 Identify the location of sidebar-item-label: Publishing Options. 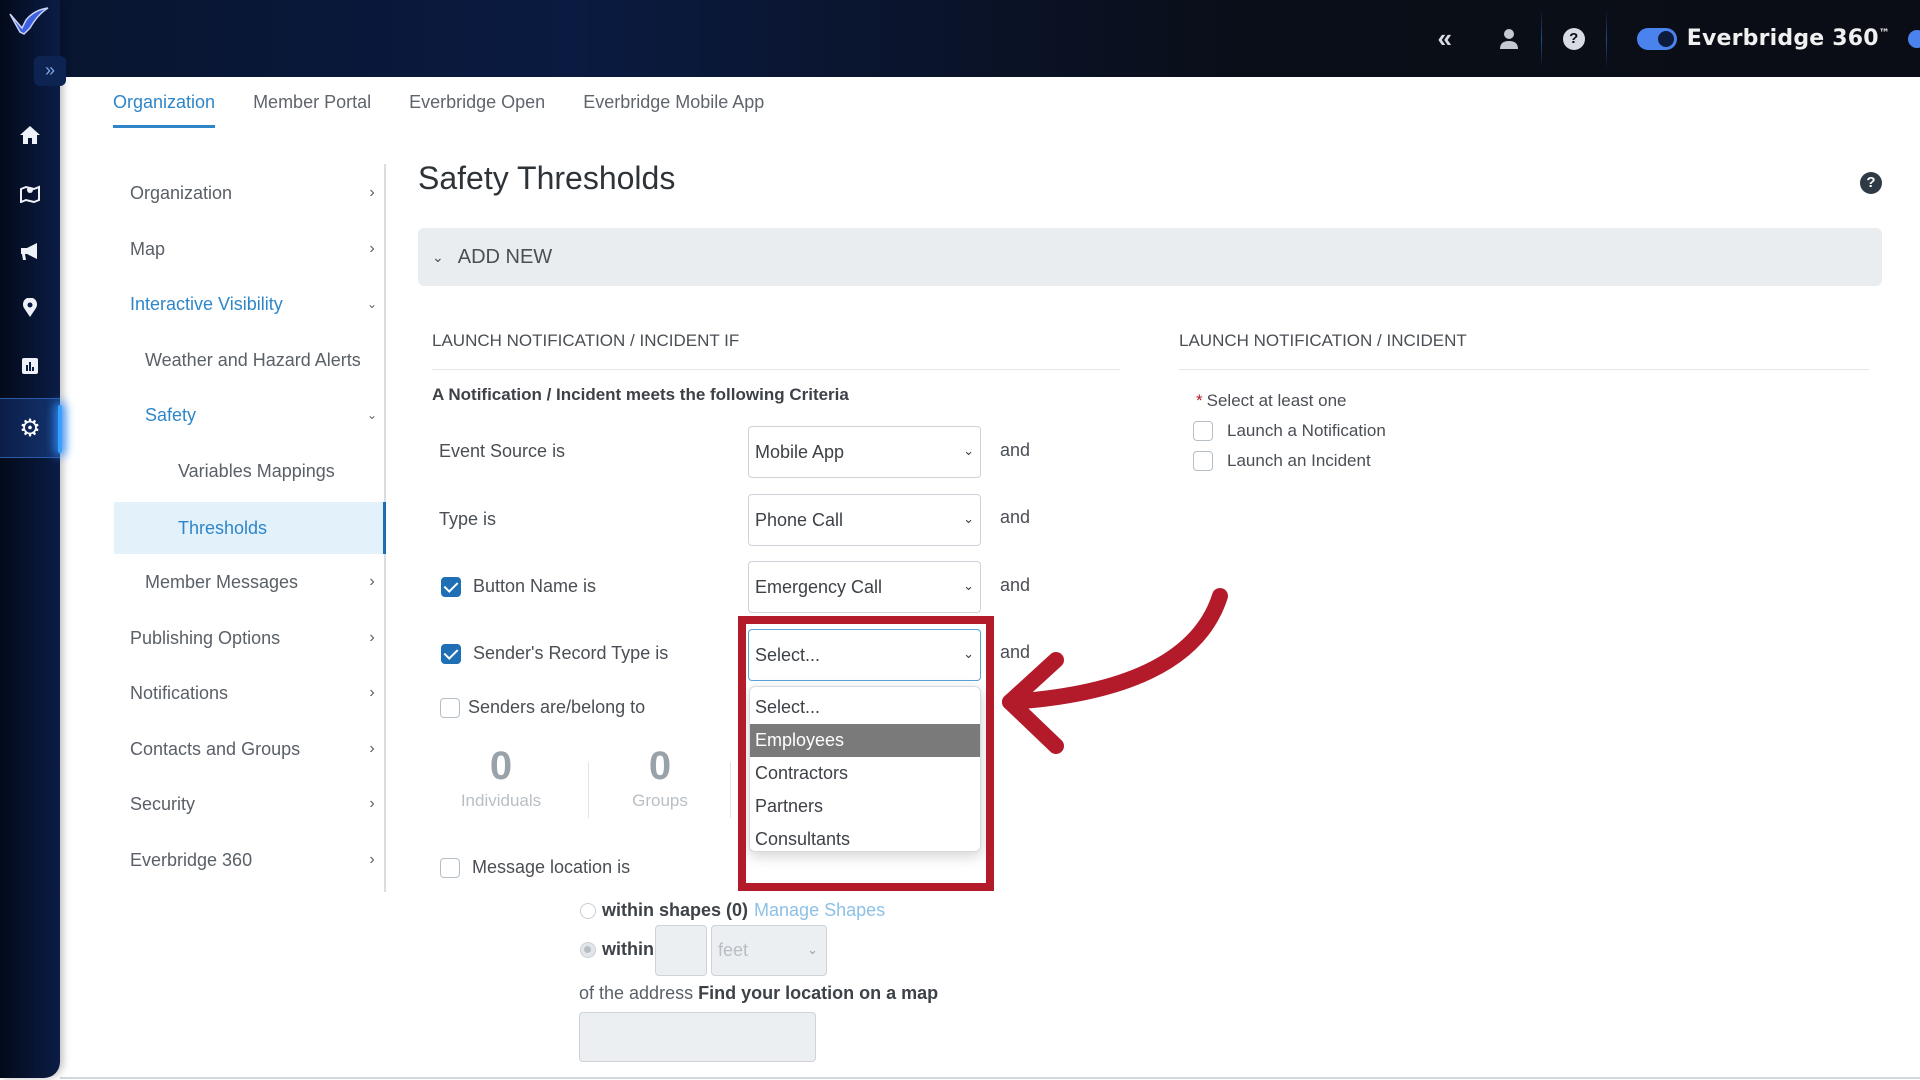
(205, 637).